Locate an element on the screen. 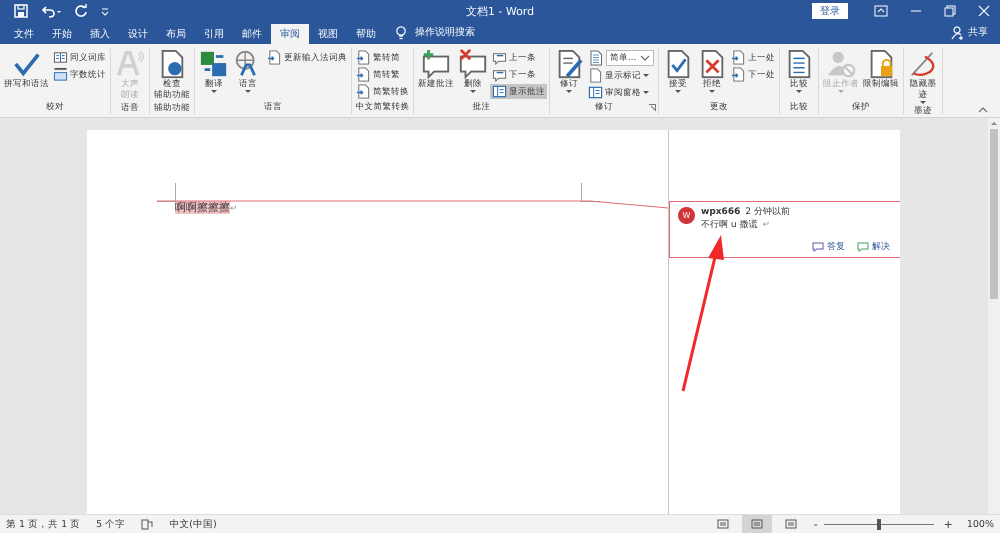 This screenshot has height=533, width=1000. ribbon-button: 拒绝 is located at coordinates (712, 74).